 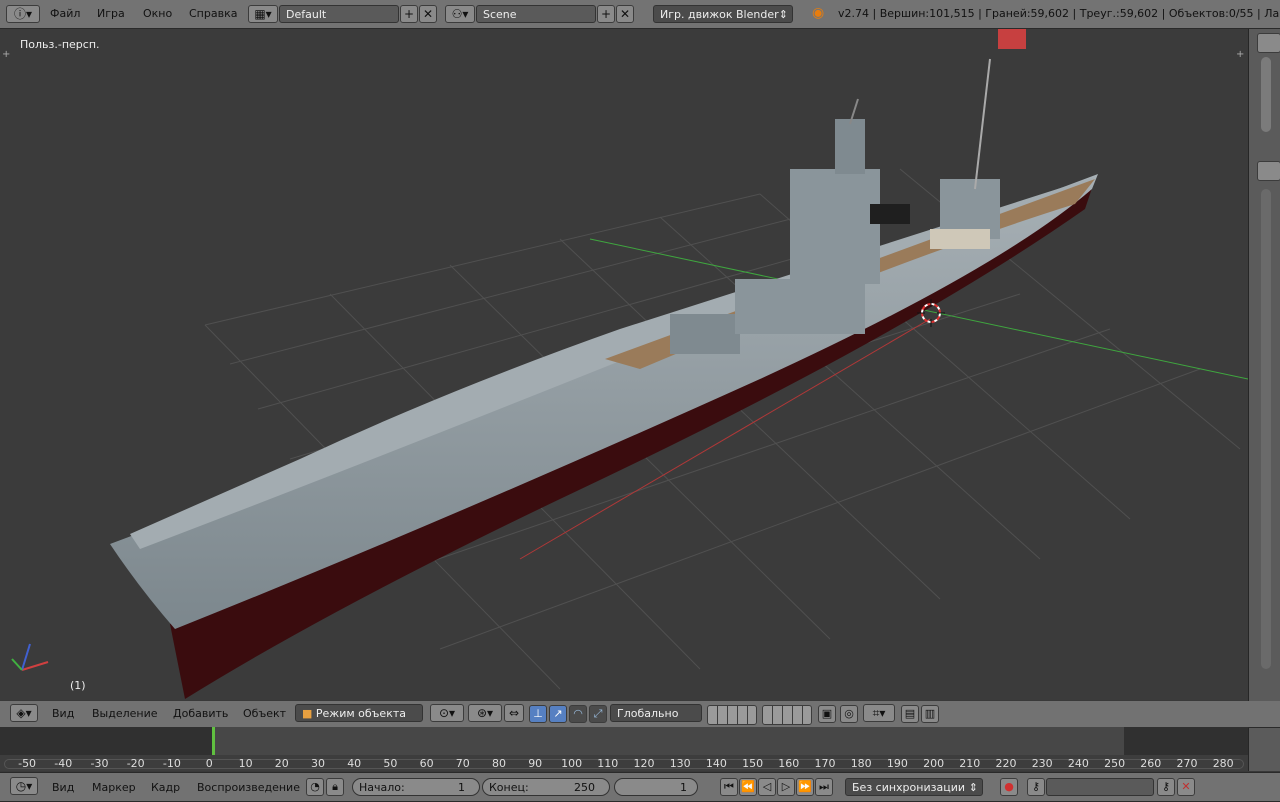 What do you see at coordinates (753, 763) in the screenshot?
I see `timeline-tick-label: 150` at bounding box center [753, 763].